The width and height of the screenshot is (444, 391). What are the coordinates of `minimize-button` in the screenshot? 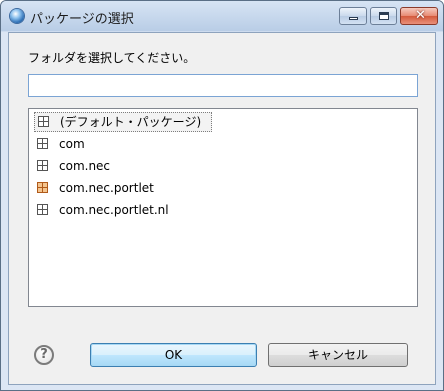 It's located at (353, 16).